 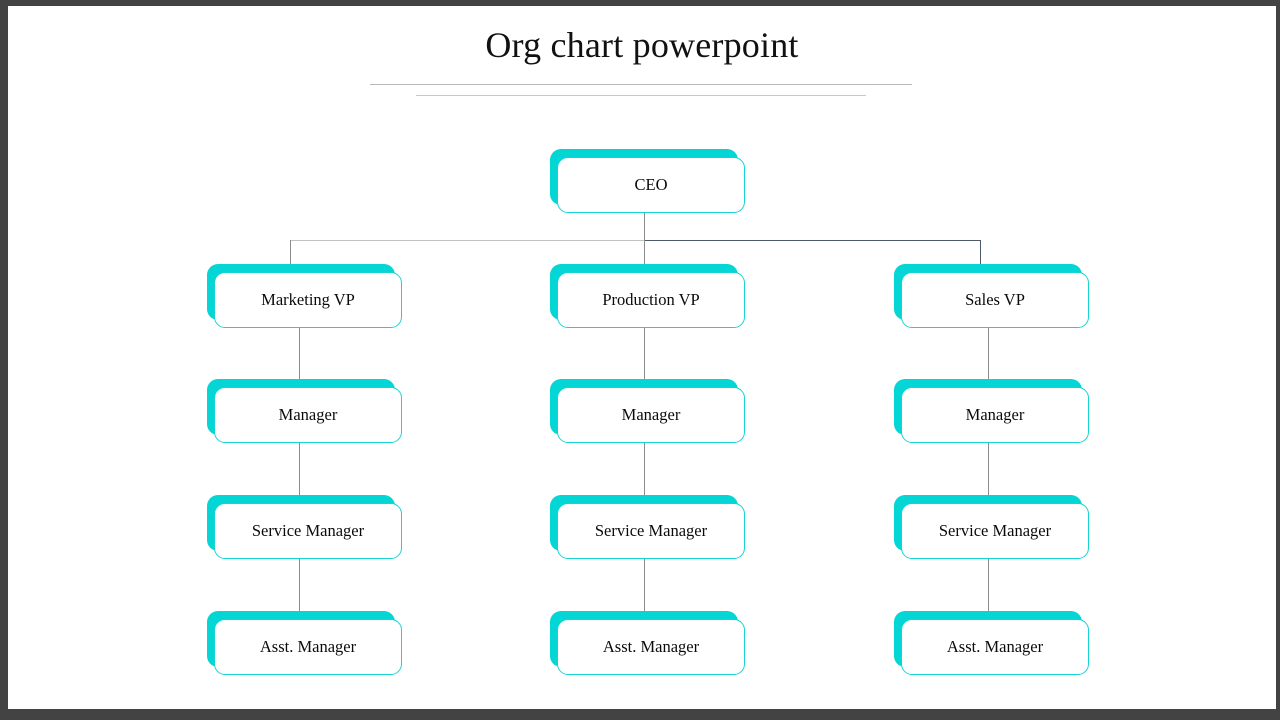 I want to click on org-node-service-manager-sales: Service Manager, so click(x=991, y=527).